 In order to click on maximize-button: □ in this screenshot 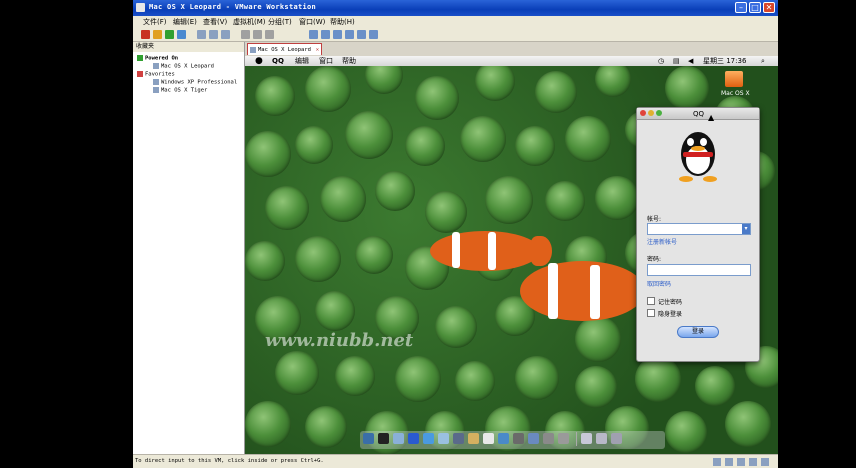, I will do `click(755, 7)`.